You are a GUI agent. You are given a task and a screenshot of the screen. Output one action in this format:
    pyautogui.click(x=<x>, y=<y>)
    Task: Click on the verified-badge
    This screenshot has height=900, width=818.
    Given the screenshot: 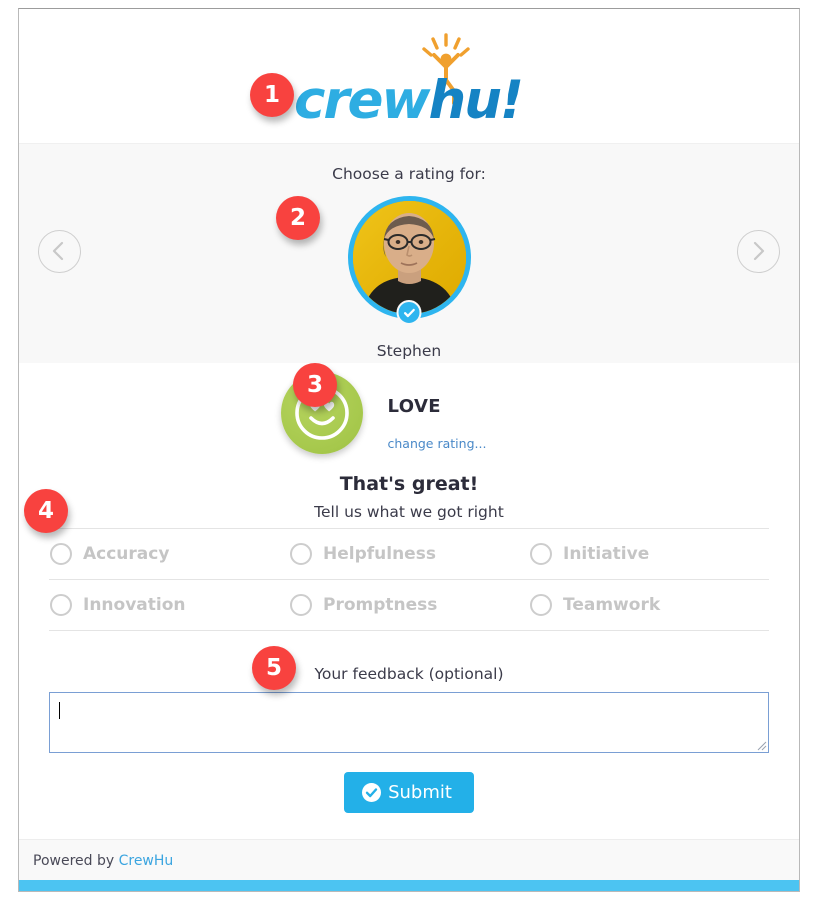 What is the action you would take?
    pyautogui.click(x=409, y=312)
    